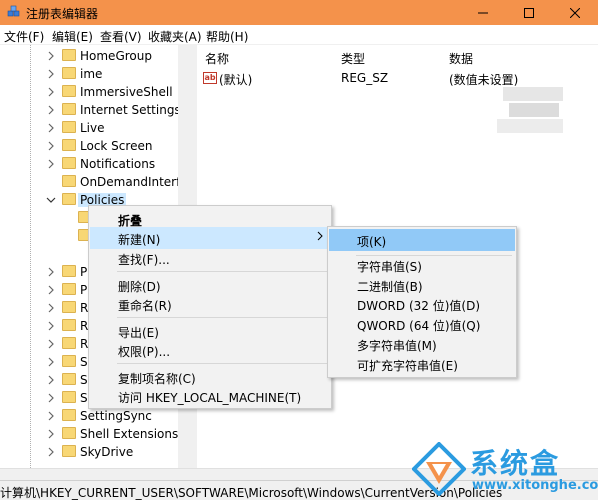 The width and height of the screenshot is (598, 500). I want to click on tree-item: Shell Extensions, so click(96, 434).